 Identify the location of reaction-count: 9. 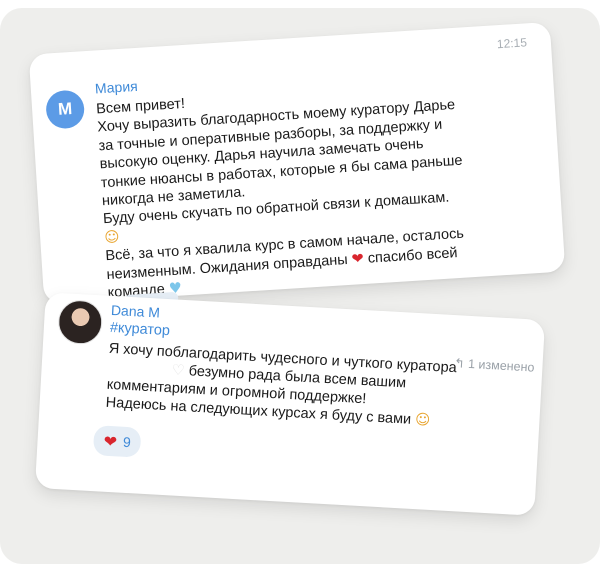
(127, 442).